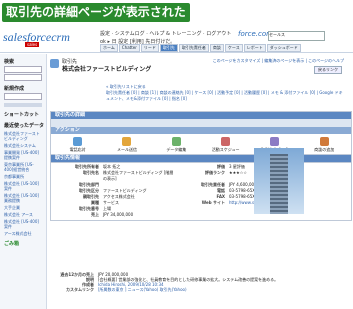 This screenshot has height=309, width=353. Describe the element at coordinates (193, 48) in the screenshot. I see `tab-contacts: 取引先責任者` at that location.